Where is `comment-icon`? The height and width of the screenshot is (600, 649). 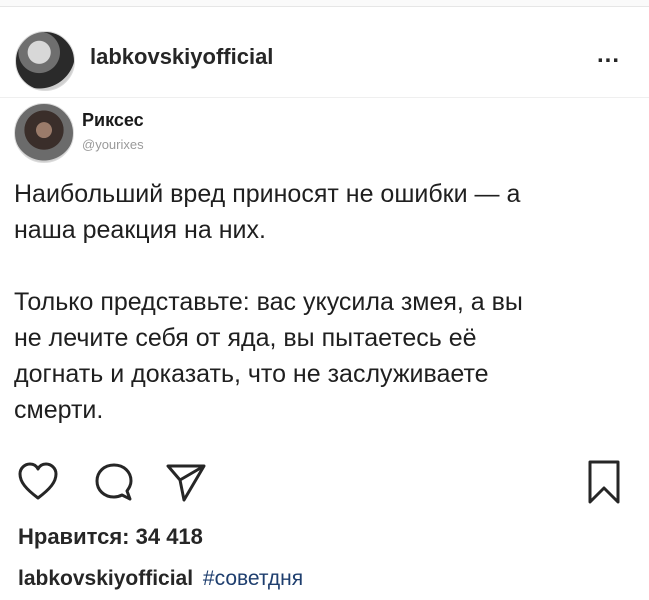
comment-icon is located at coordinates (114, 482).